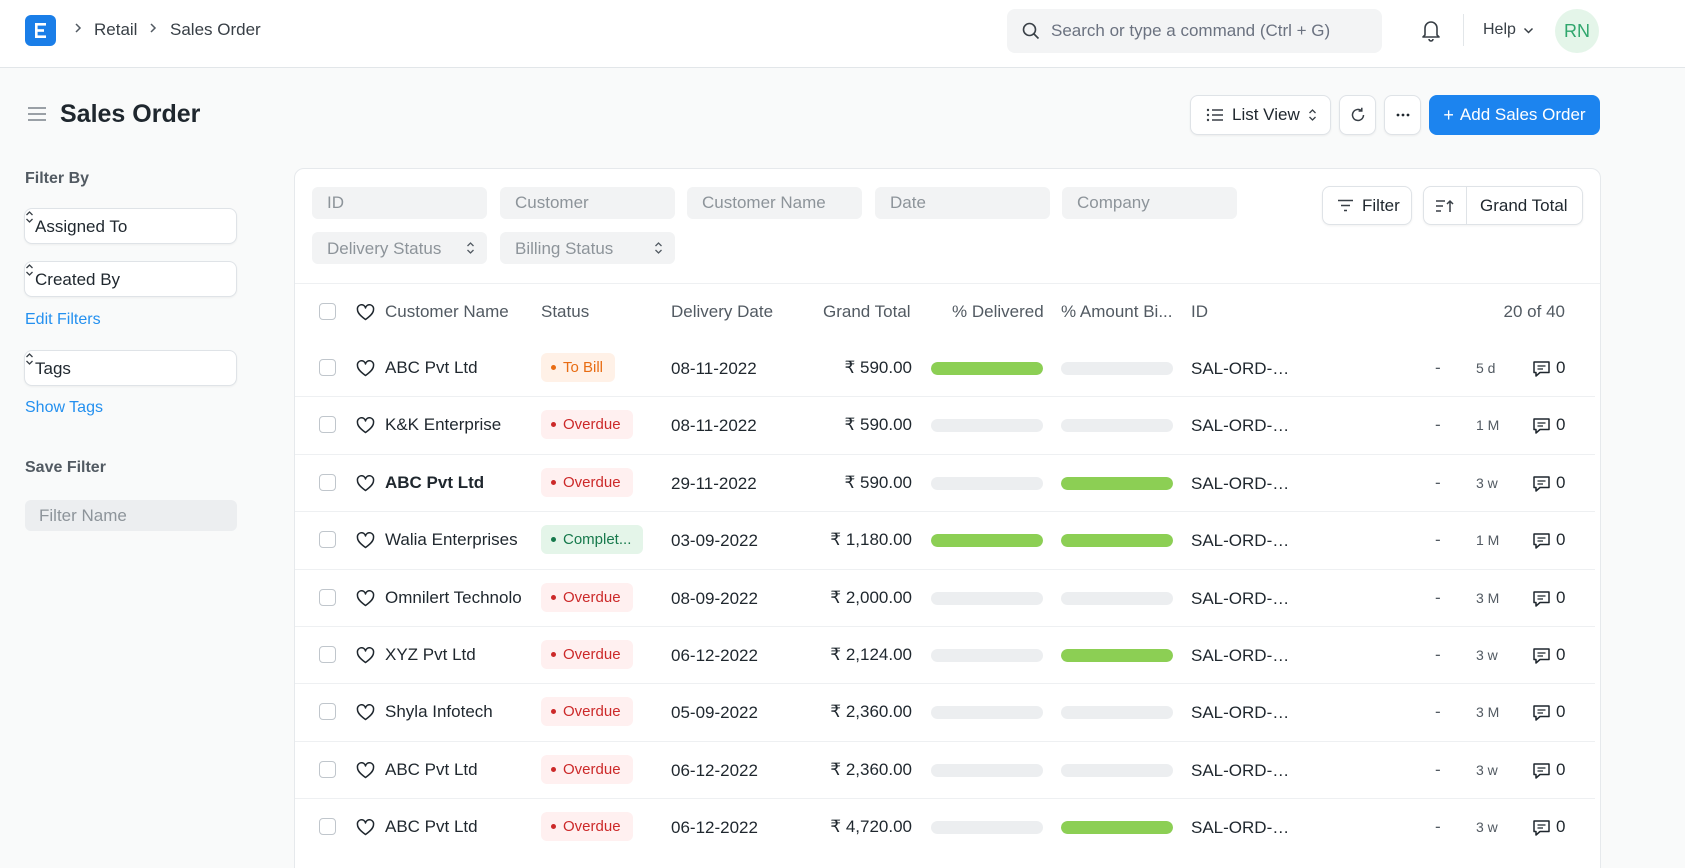 This screenshot has height=868, width=1685. Describe the element at coordinates (962, 203) in the screenshot. I see `date-filter-input` at that location.